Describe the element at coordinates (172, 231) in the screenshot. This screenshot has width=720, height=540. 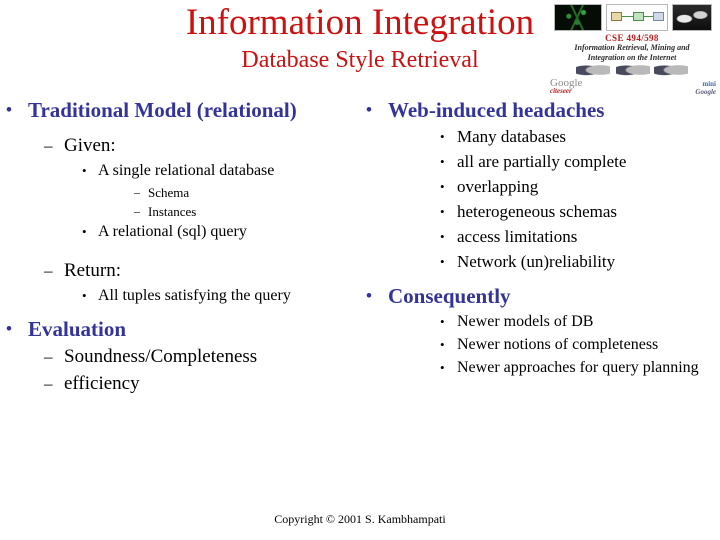
I see `given-item-1: A relational (sql) query` at that location.